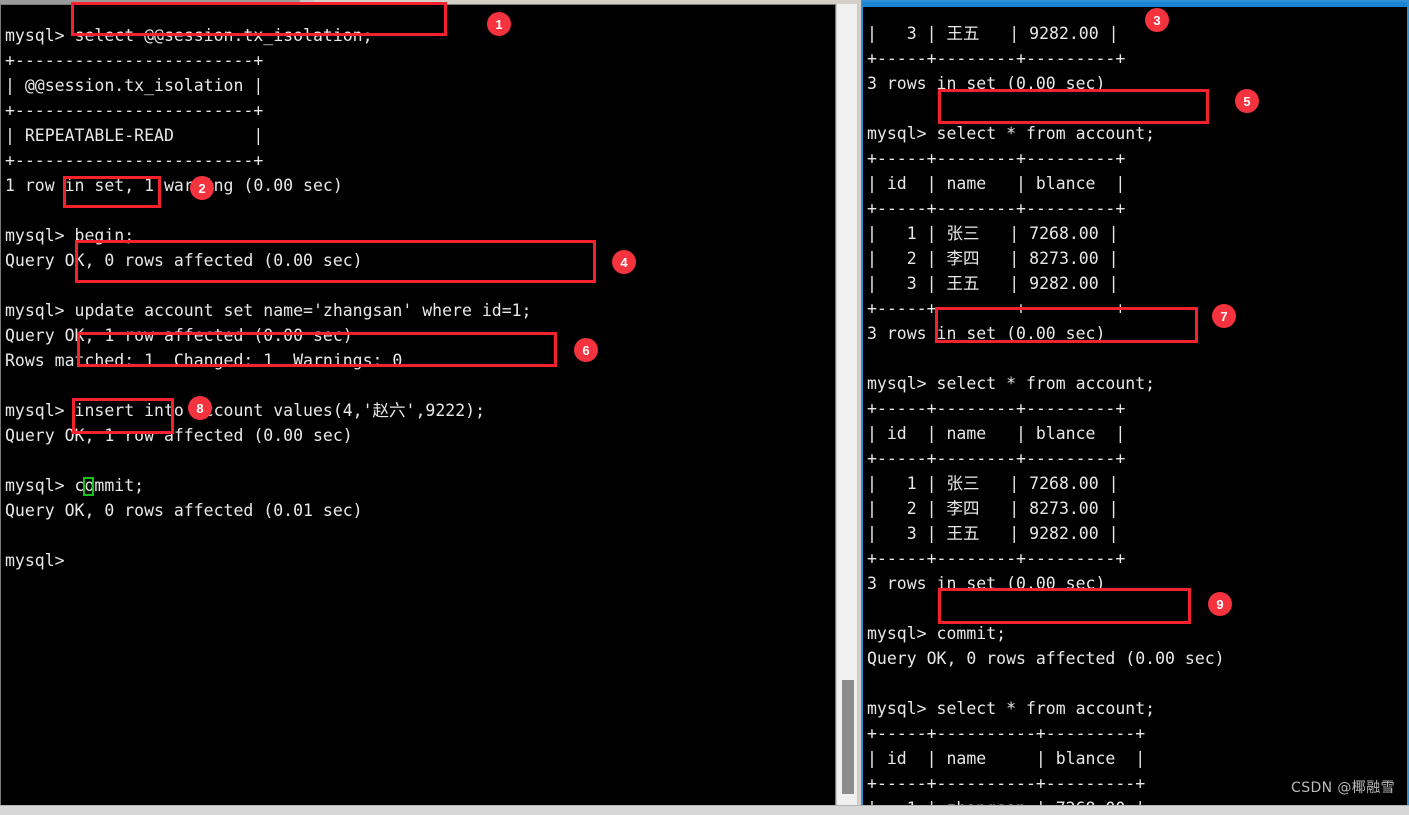  I want to click on annotation-badge-5: 5, so click(1247, 101).